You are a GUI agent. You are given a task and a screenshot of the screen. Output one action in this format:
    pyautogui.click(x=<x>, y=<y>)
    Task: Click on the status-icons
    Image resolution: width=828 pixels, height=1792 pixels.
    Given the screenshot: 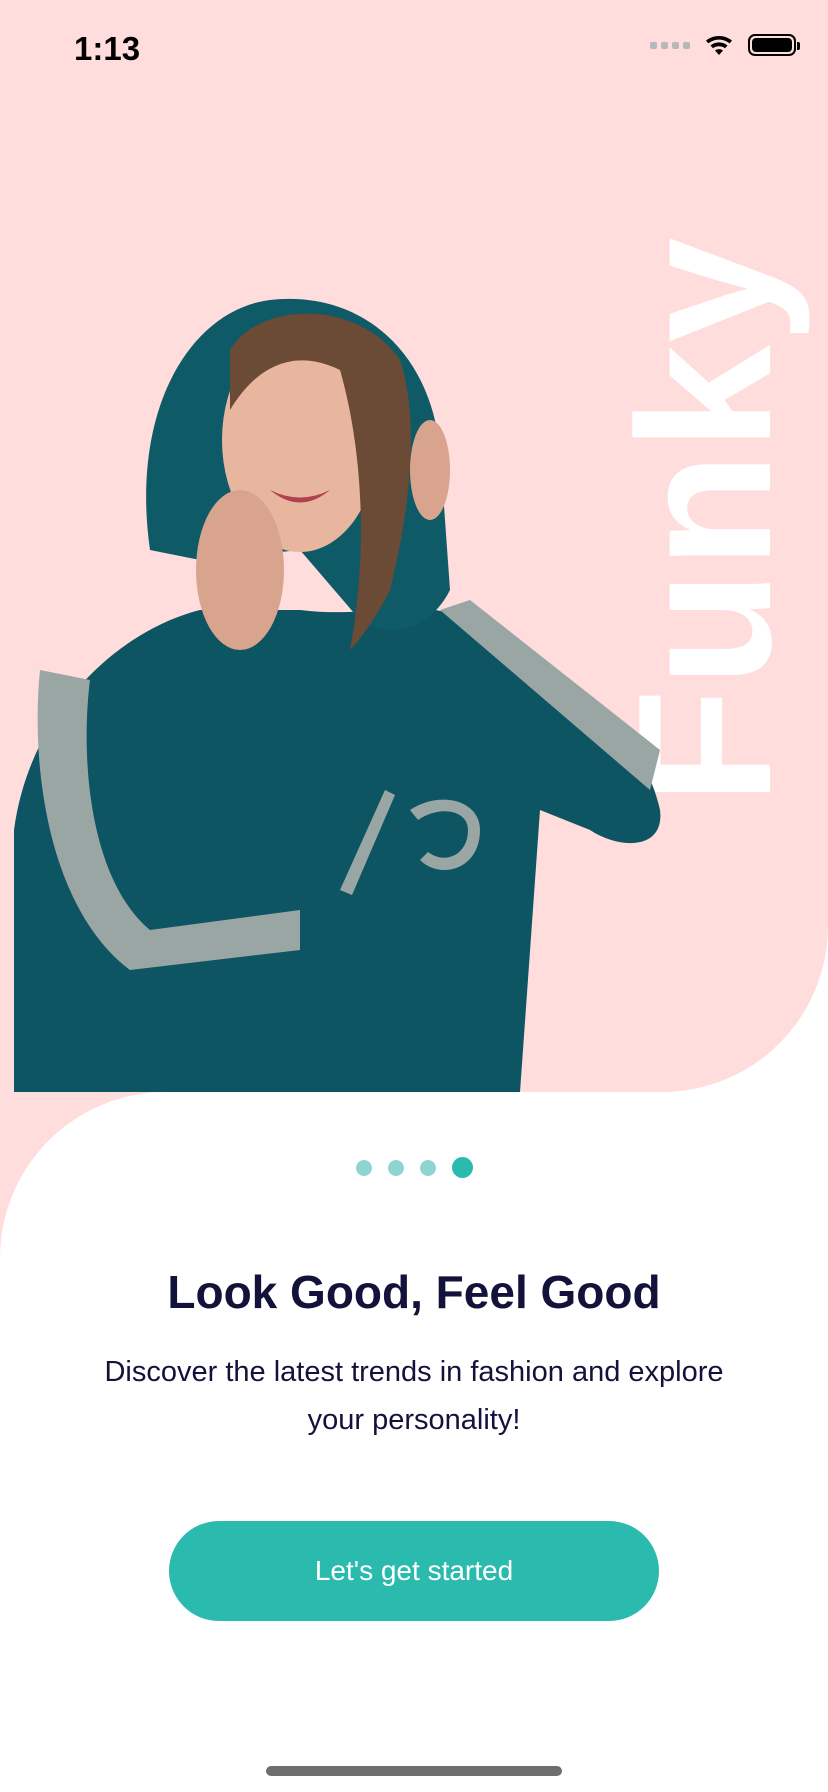 What is the action you would take?
    pyautogui.click(x=725, y=45)
    